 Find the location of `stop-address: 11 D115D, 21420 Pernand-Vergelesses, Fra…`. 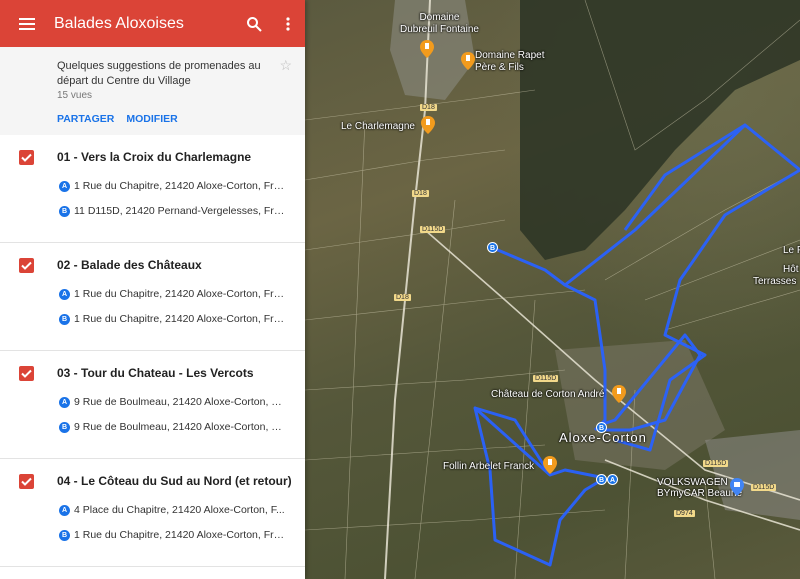

stop-address: 11 D115D, 21420 Pernand-Vergelesses, Fra… is located at coordinates (181, 211).